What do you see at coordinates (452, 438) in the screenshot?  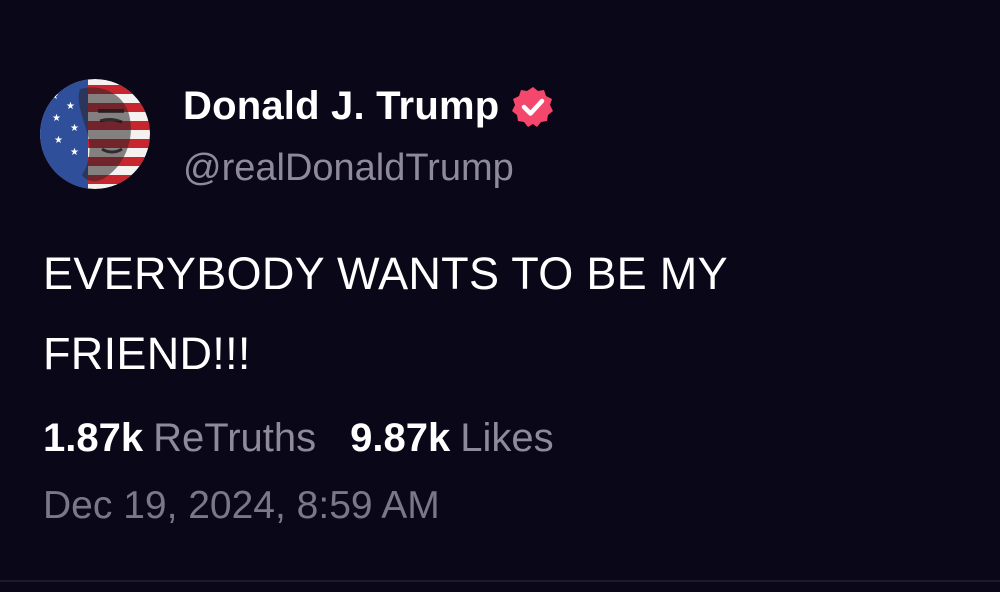 I see `likes-stat: 9.87k Likes` at bounding box center [452, 438].